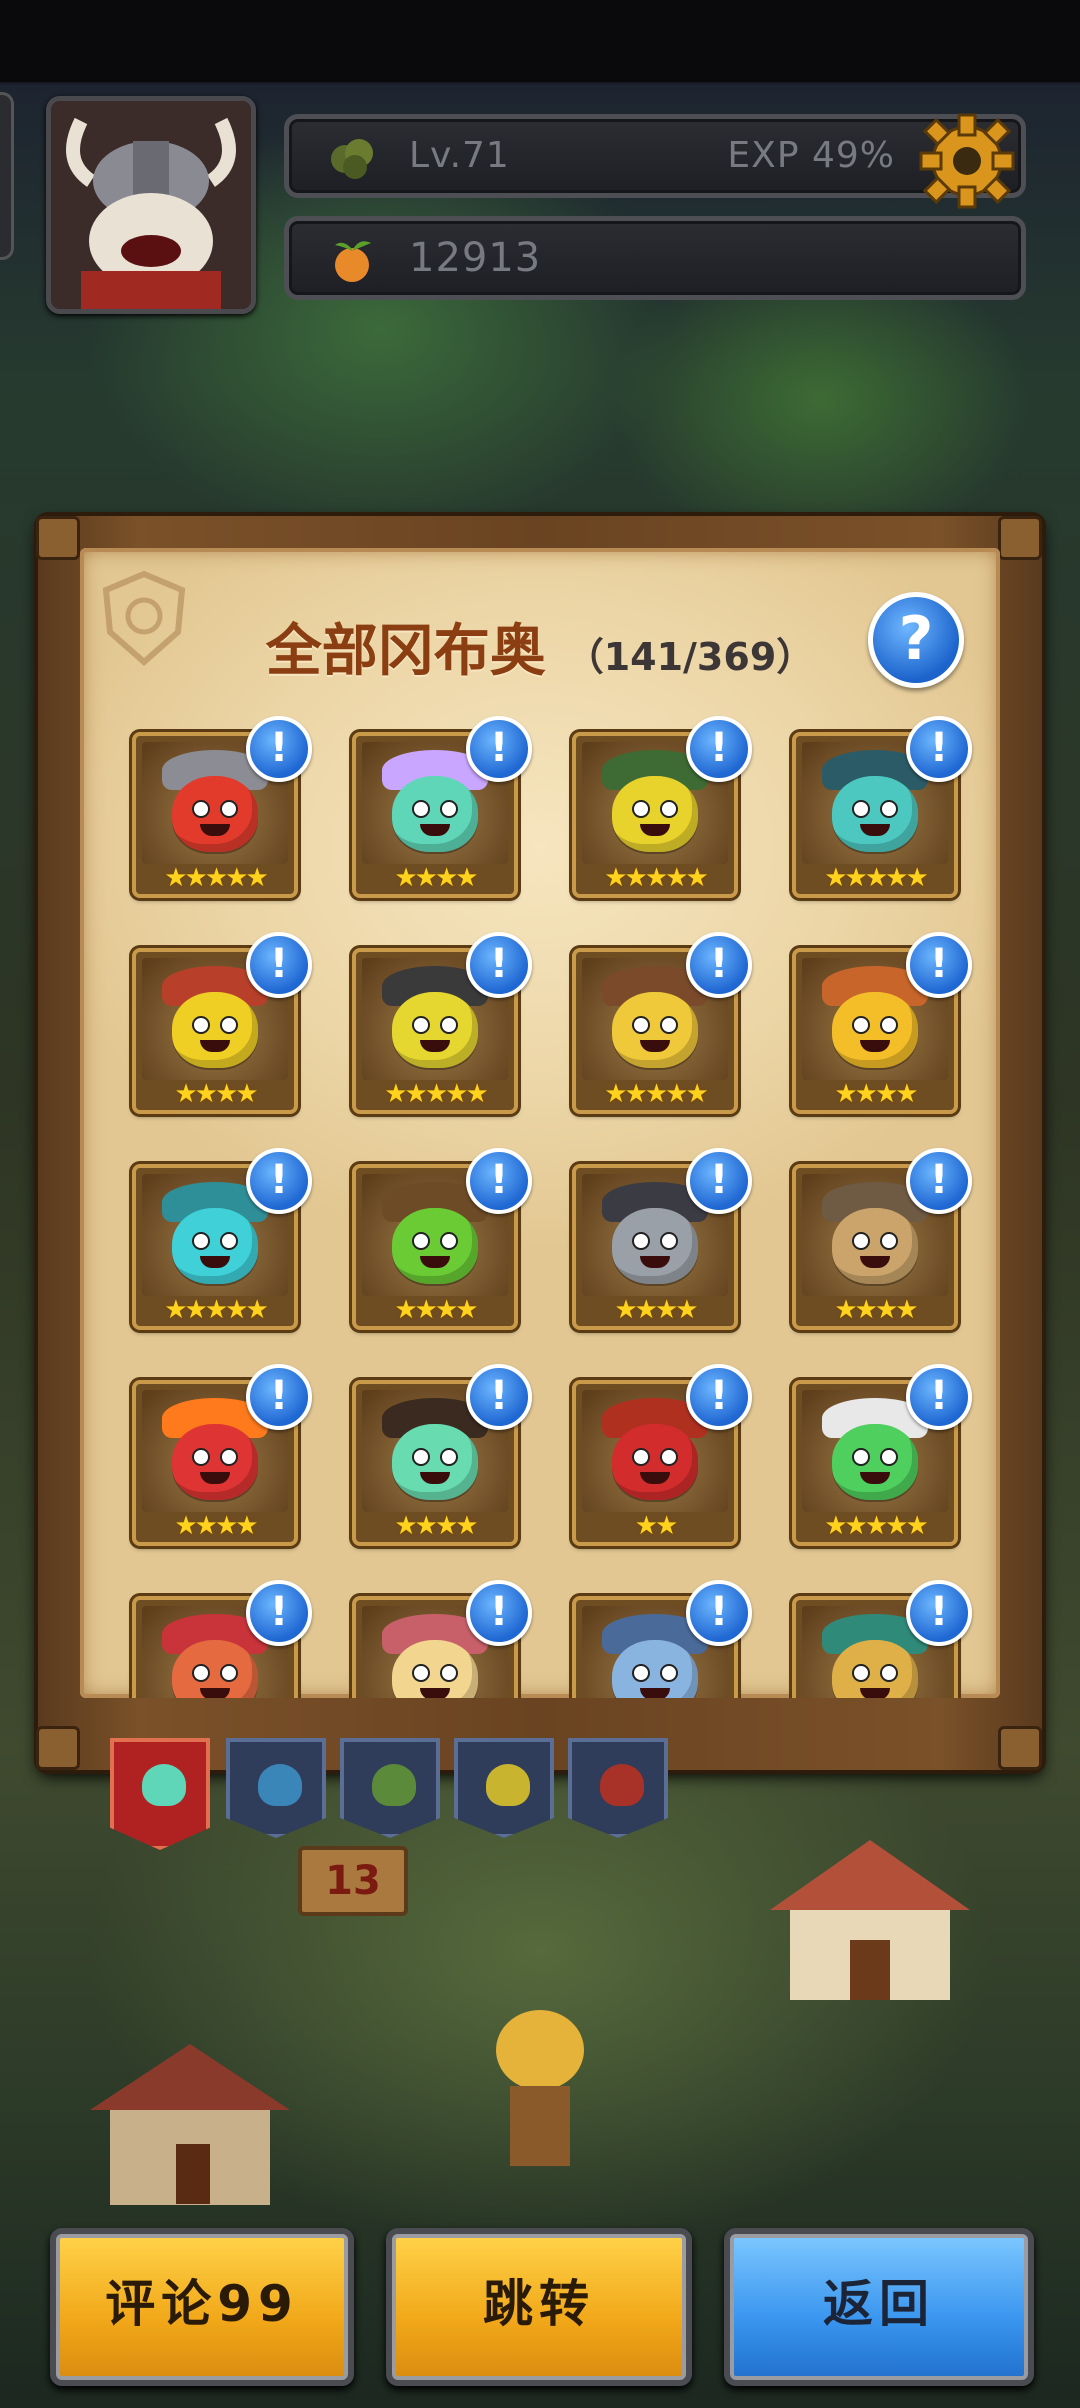  I want to click on back-button: 返回, so click(879, 2307).